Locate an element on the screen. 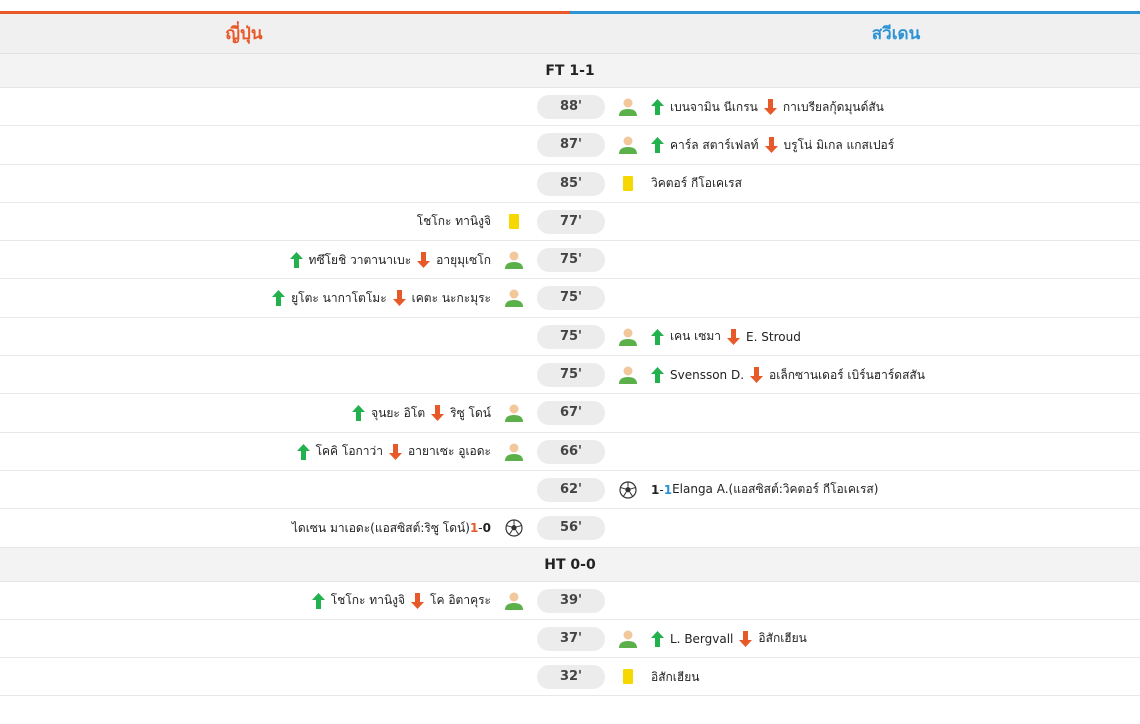 Image resolution: width=1140 pixels, height=724 pixels. sub-in-player: L. Bergvall is located at coordinates (701, 639).